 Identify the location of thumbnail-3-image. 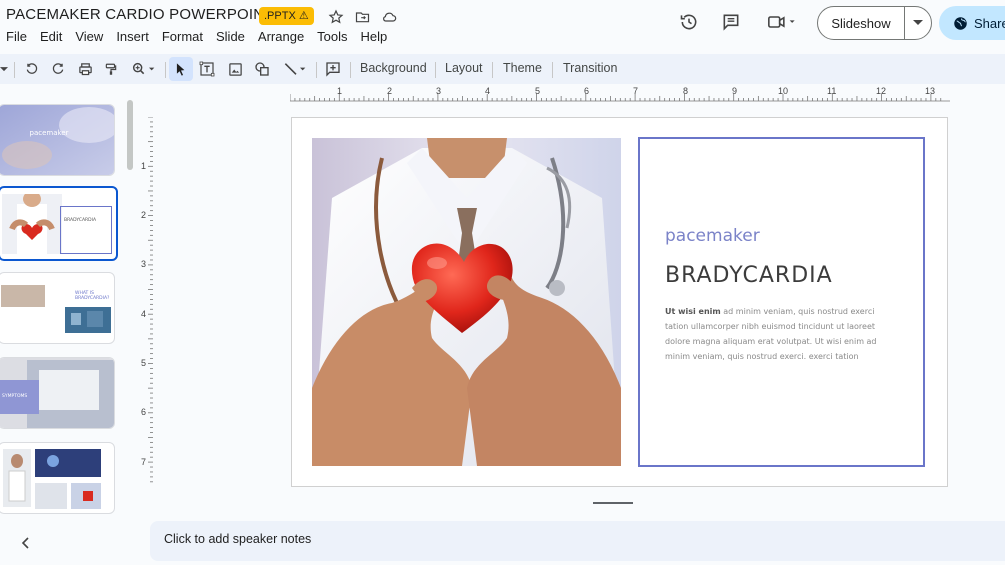
(56, 309).